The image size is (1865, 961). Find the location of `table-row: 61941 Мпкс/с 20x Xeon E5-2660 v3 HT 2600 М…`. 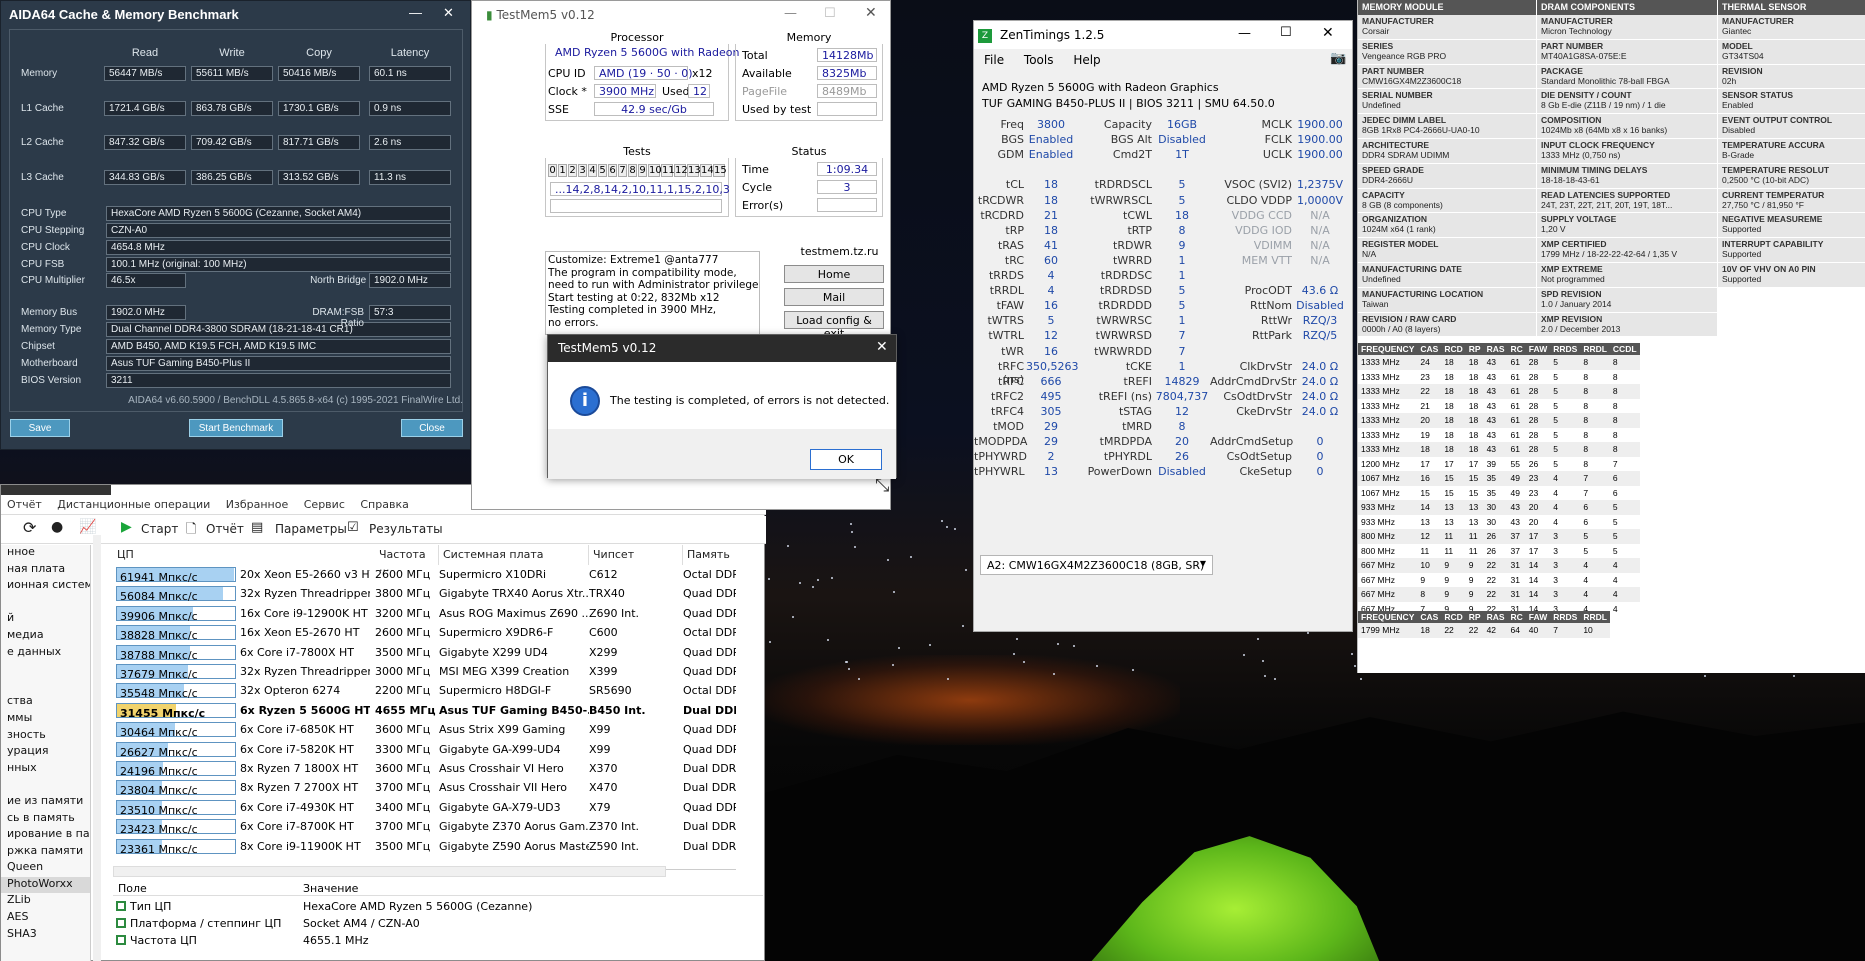

table-row: 61941 Мпкс/с 20x Xeon E5-2660 v3 HT 2600 М… is located at coordinates (424, 574).